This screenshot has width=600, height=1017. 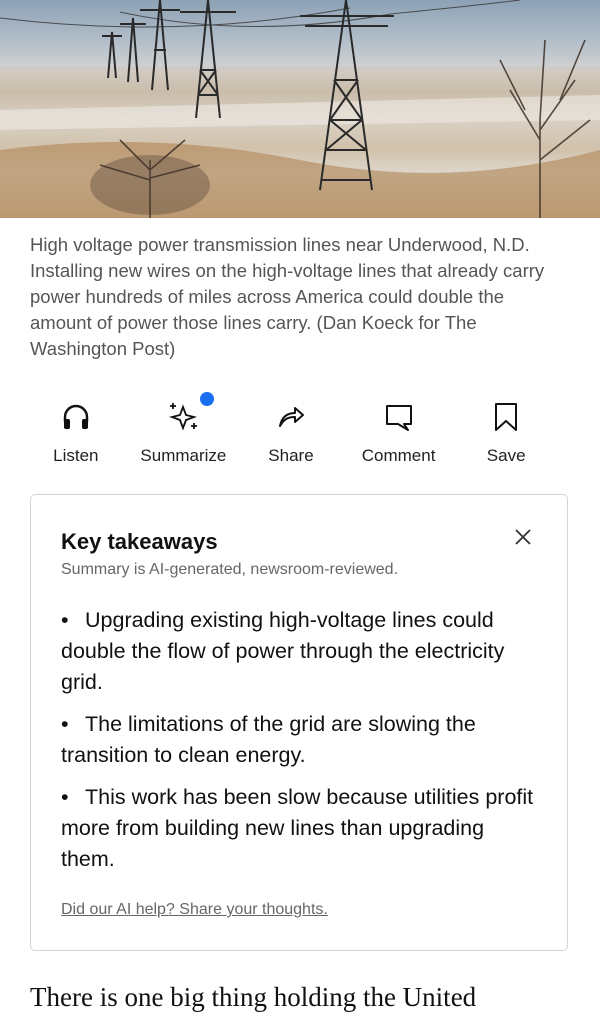 I want to click on share-arrow-icon, so click(x=291, y=417).